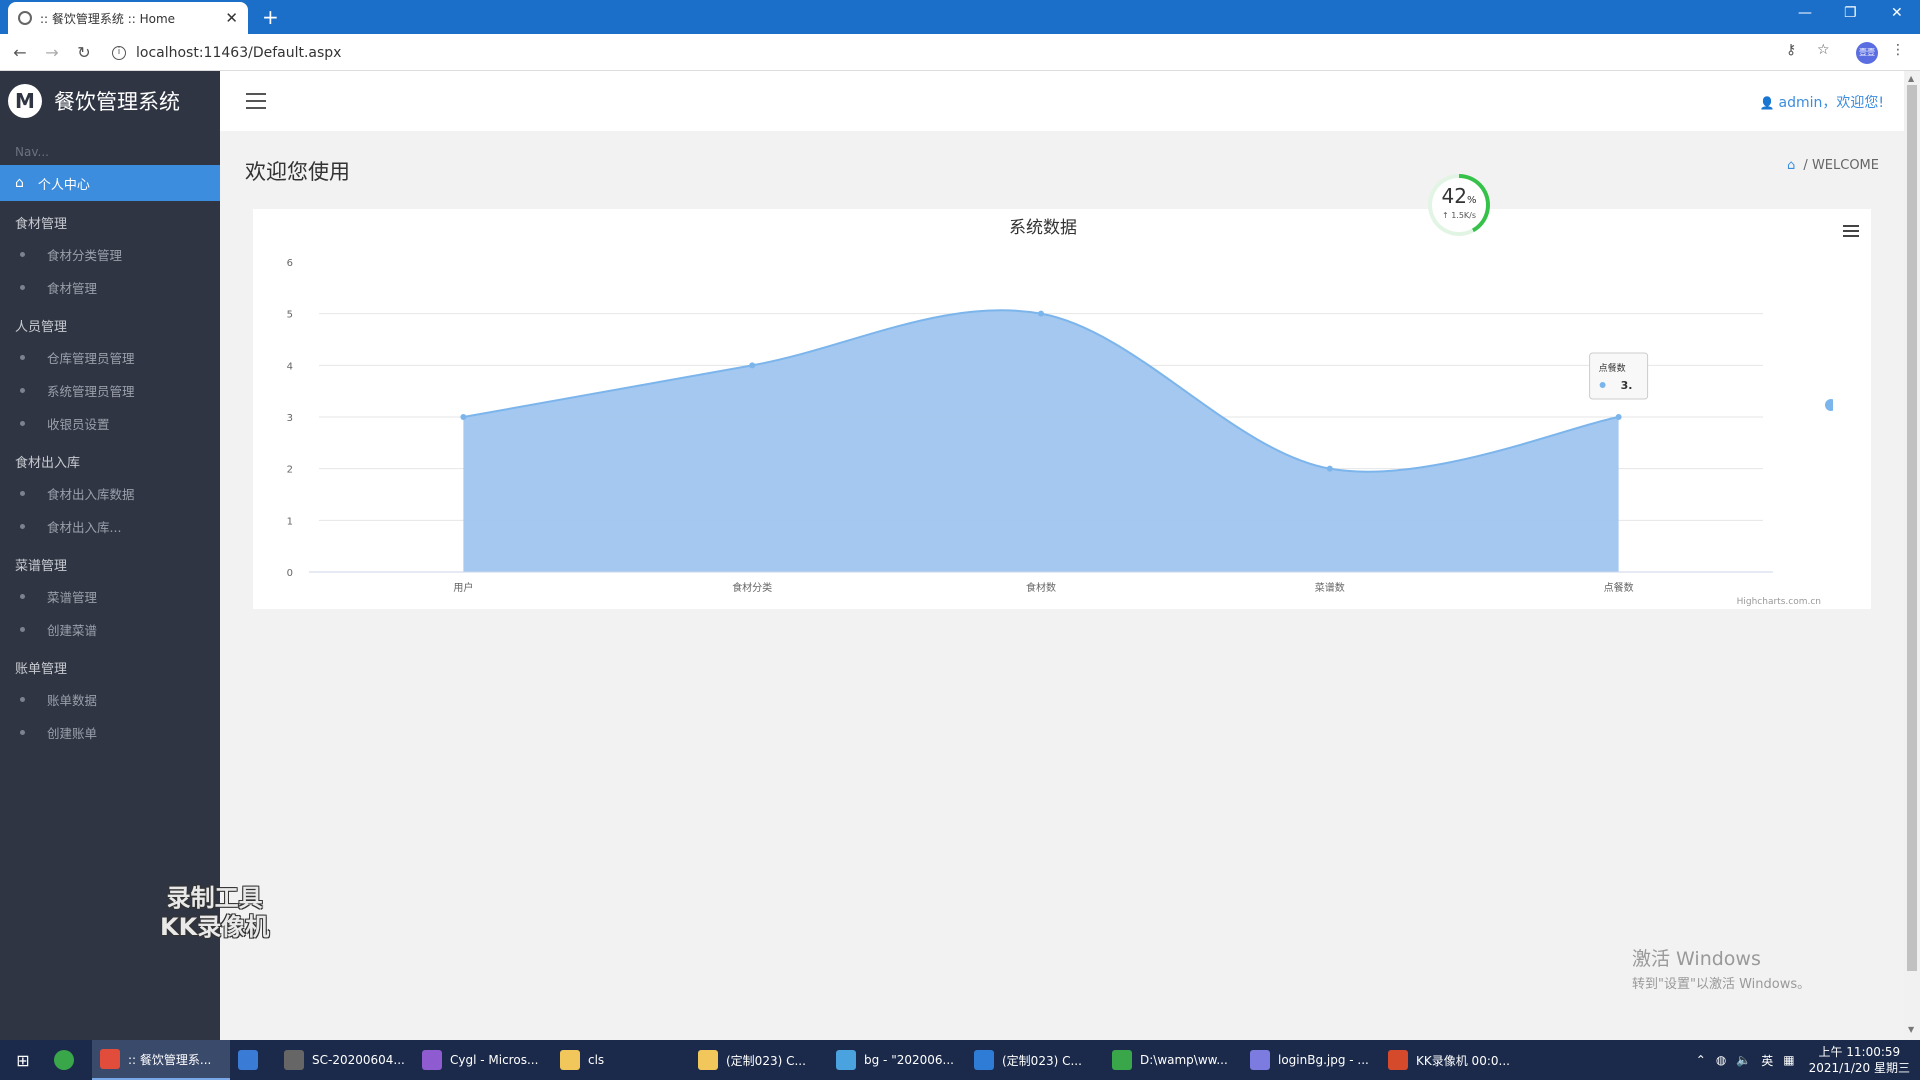  I want to click on data-point, so click(1041, 313).